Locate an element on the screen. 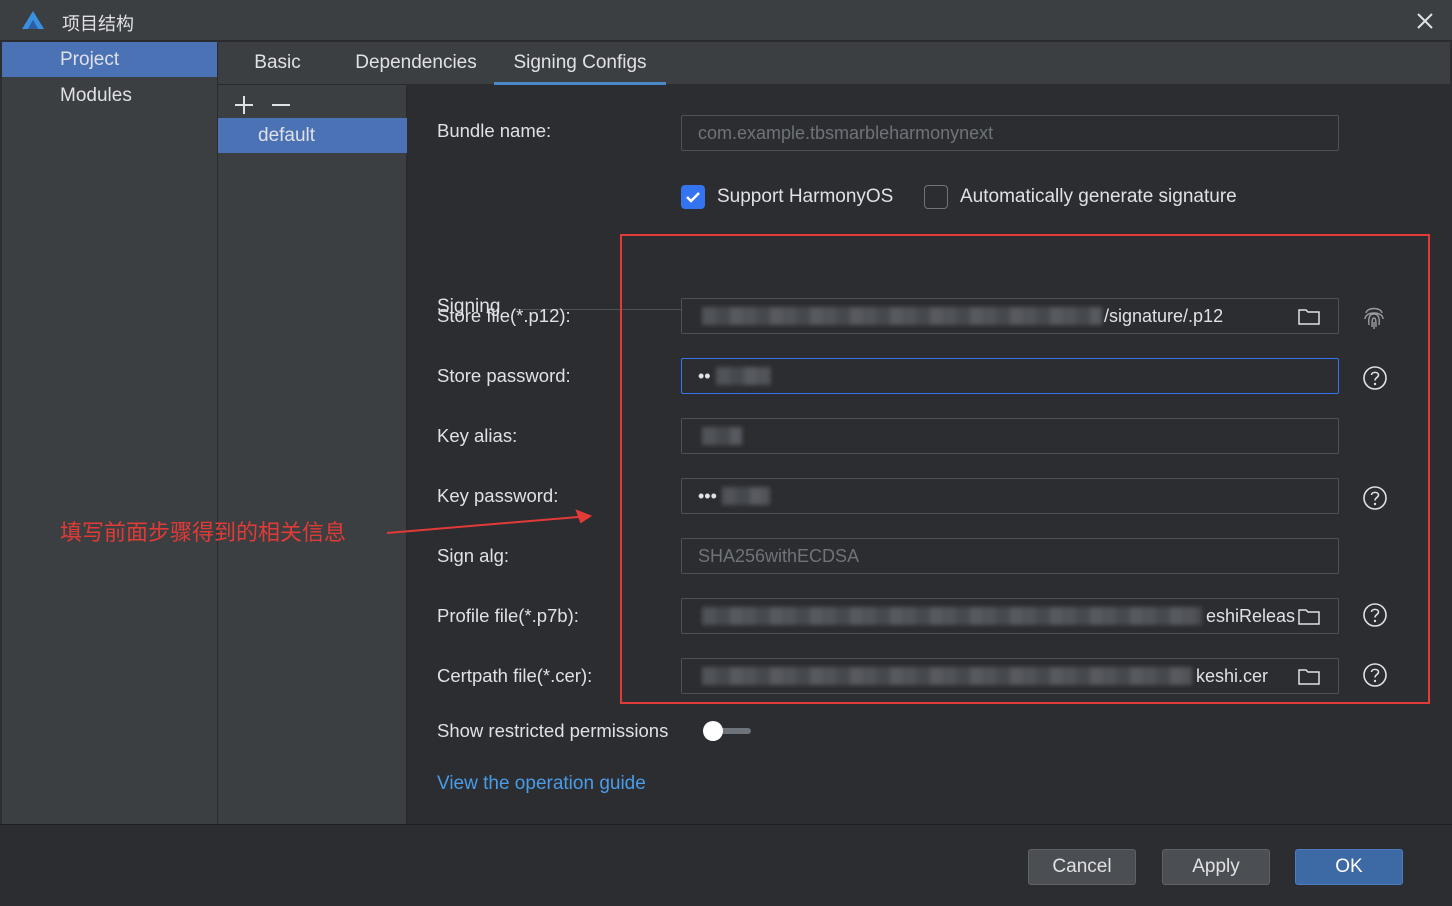 Image resolution: width=1452 pixels, height=906 pixels. nav-item-project: Project is located at coordinates (109, 59).